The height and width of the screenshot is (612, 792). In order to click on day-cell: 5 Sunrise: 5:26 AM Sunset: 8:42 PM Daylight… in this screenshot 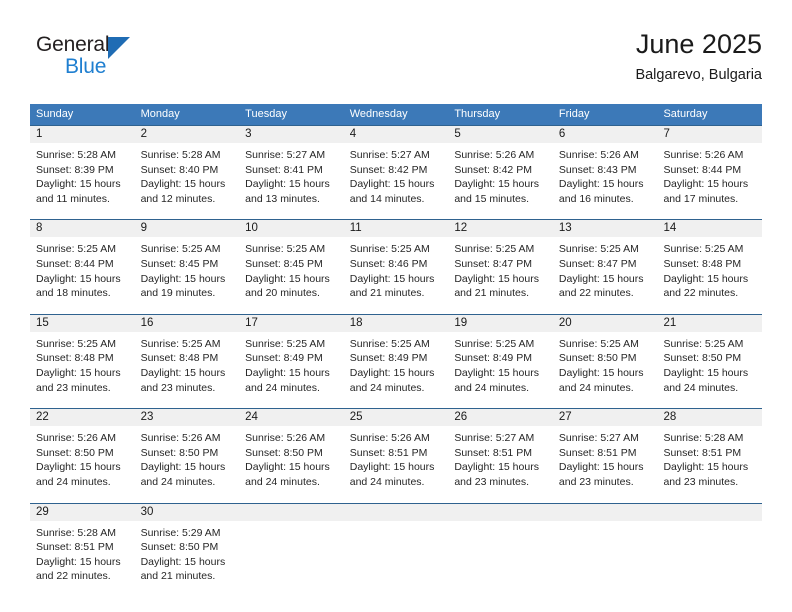, I will do `click(500, 169)`.